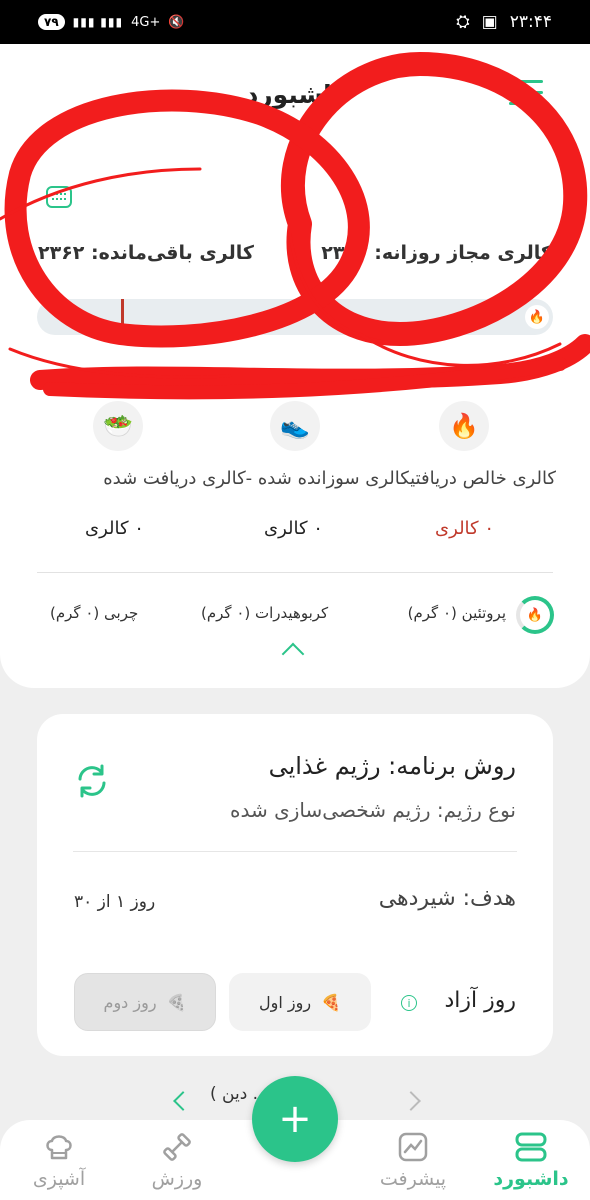 The height and width of the screenshot is (1200, 590). I want to click on status-bar: ۷۹ ▮▮▮ ▮▮▮ 4G+ 🔇 ⛭ ▣ ۲۳:۴۴, so click(295, 22).